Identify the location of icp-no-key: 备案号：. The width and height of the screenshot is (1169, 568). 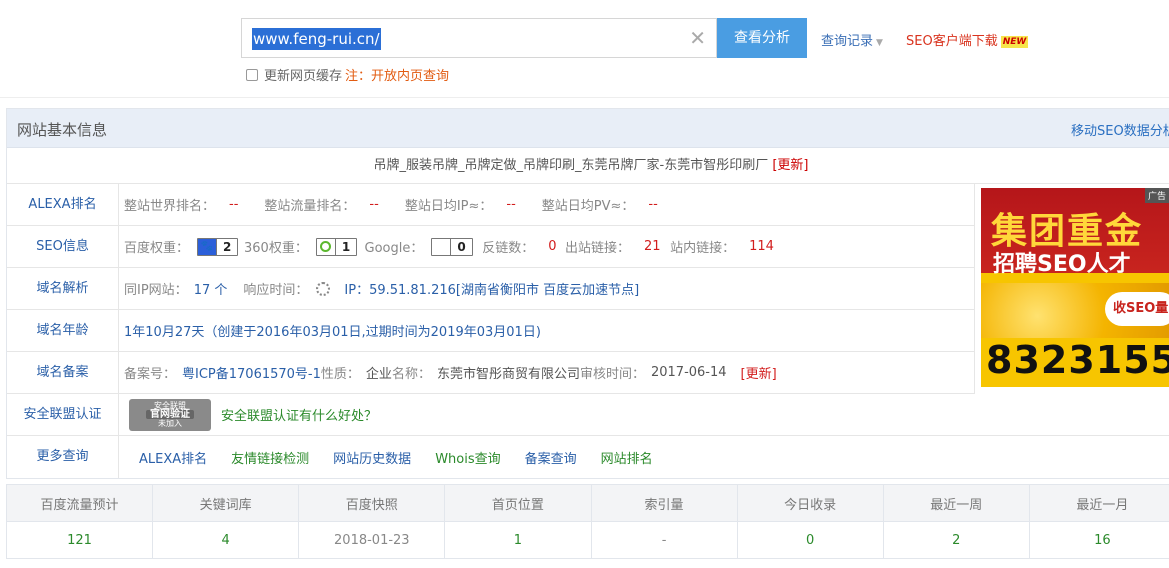
(150, 374).